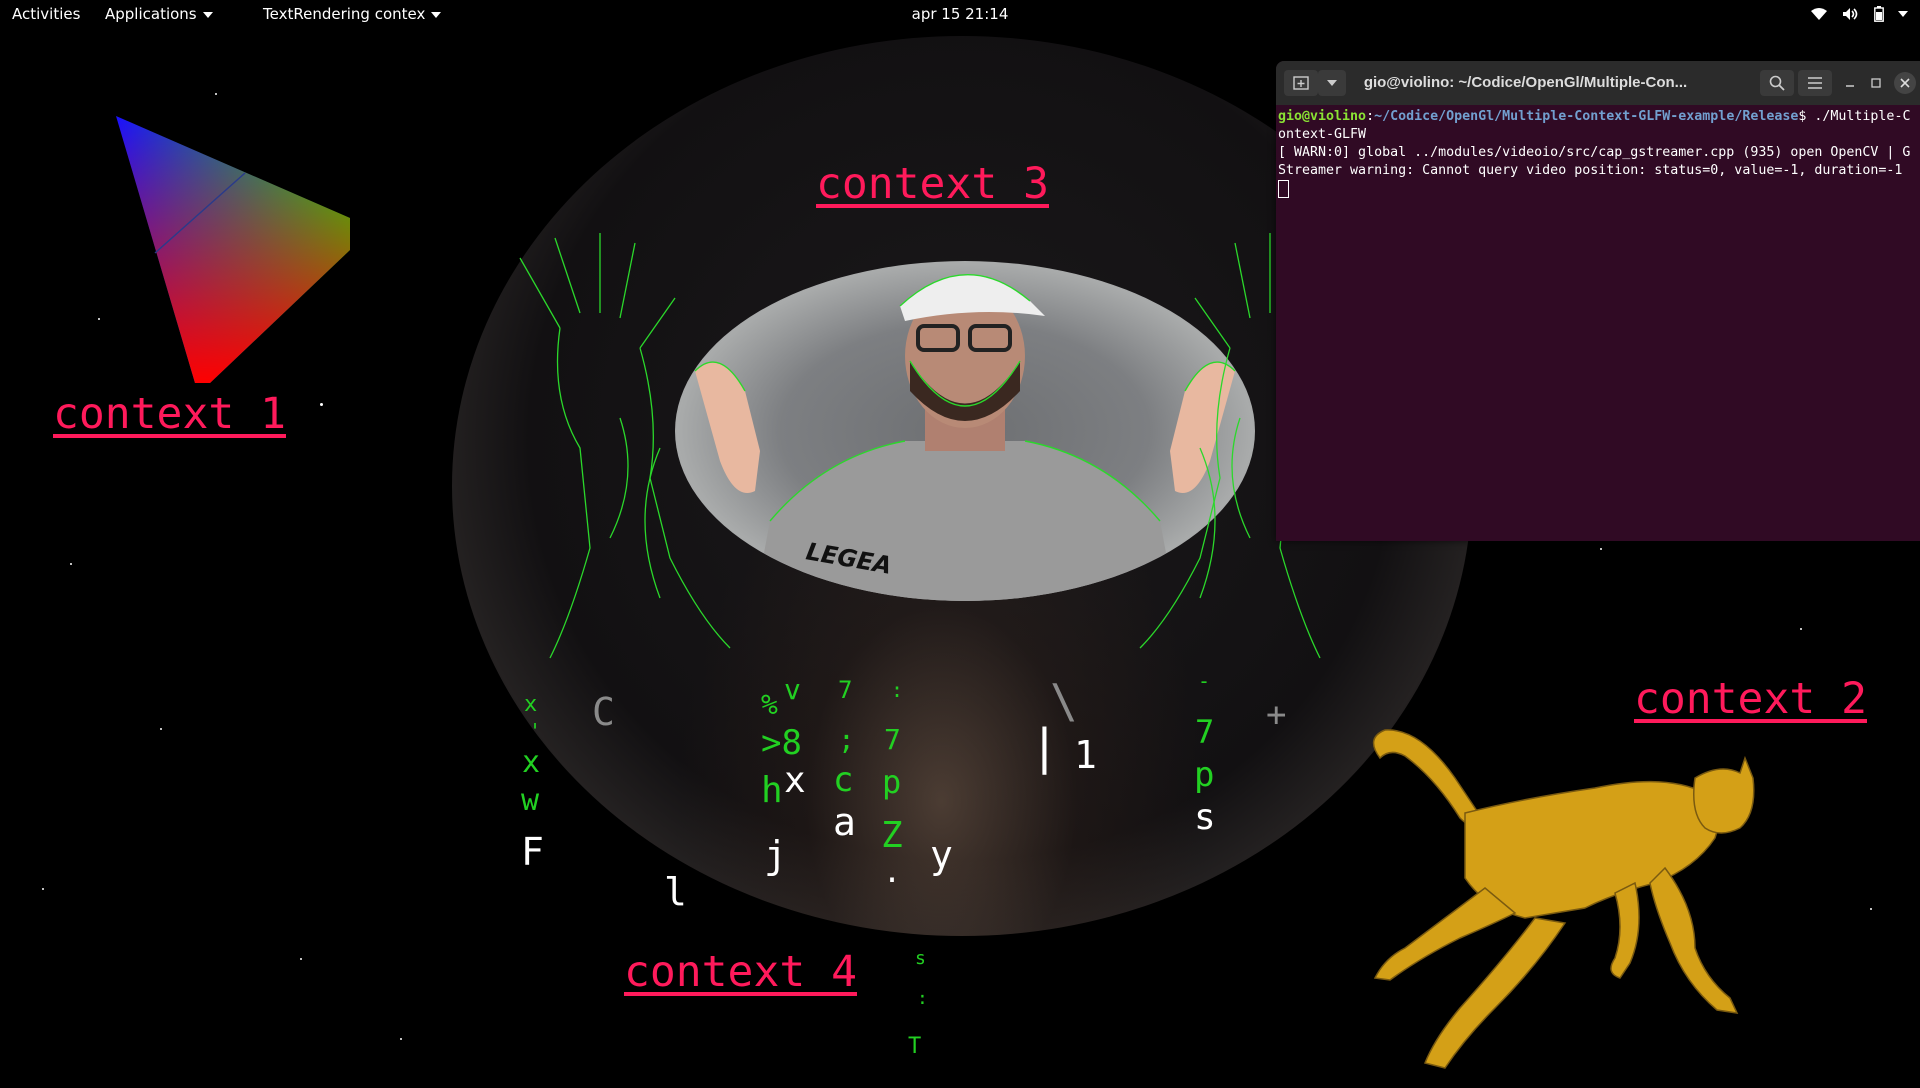 The image size is (1920, 1088). Describe the element at coordinates (769, 704) in the screenshot. I see `matrix-glyph: %` at that location.